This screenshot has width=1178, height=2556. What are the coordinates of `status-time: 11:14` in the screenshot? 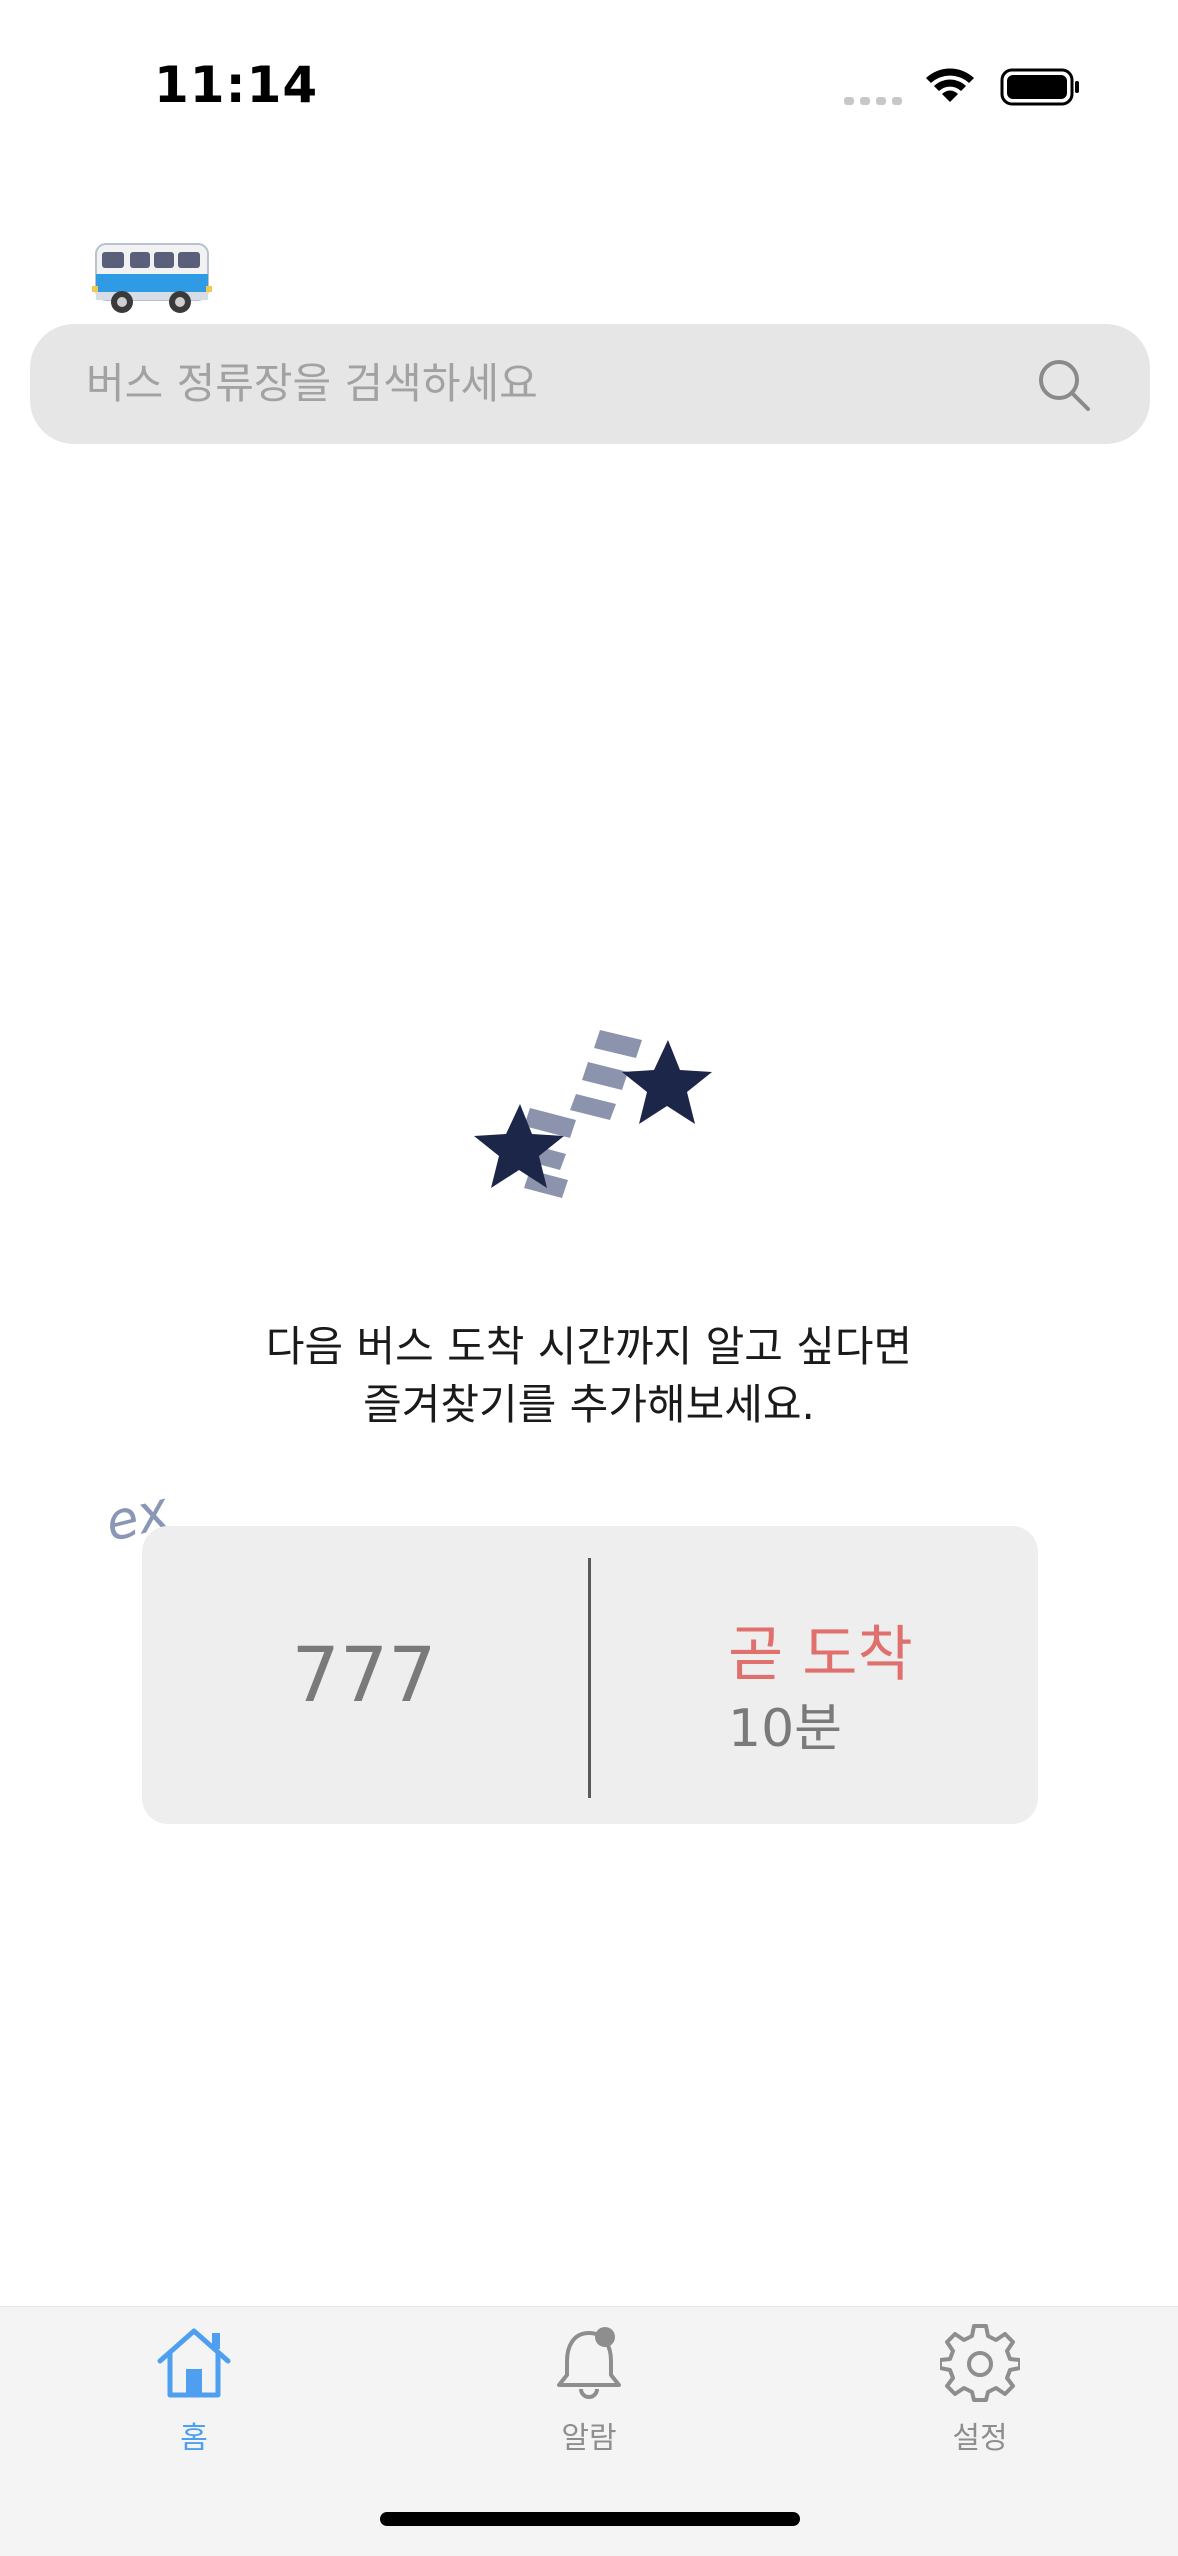 It's located at (236, 85).